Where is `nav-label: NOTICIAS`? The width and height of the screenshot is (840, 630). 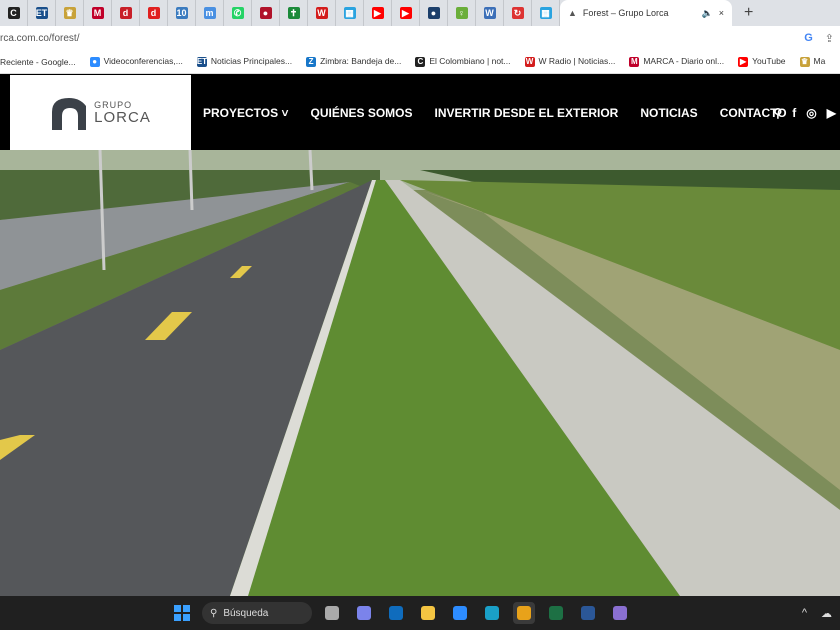 nav-label: NOTICIAS is located at coordinates (669, 112).